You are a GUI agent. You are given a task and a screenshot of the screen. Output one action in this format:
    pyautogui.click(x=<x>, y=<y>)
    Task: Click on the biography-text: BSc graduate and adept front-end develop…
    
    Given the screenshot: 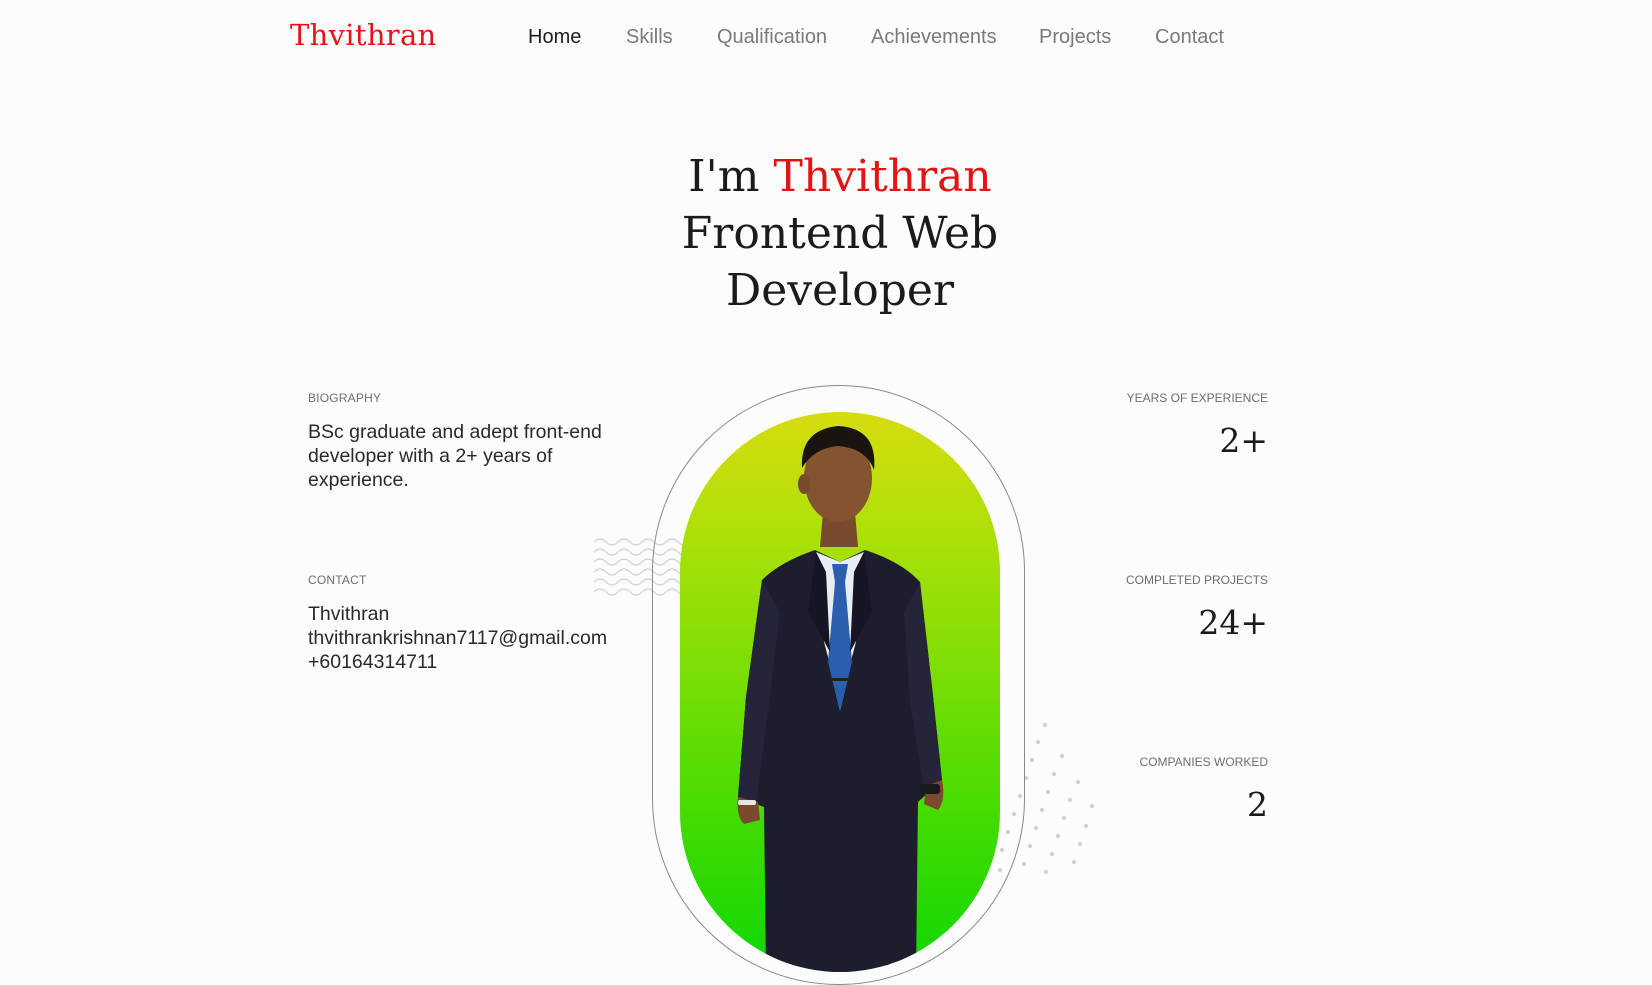 What is the action you would take?
    pyautogui.click(x=455, y=456)
    